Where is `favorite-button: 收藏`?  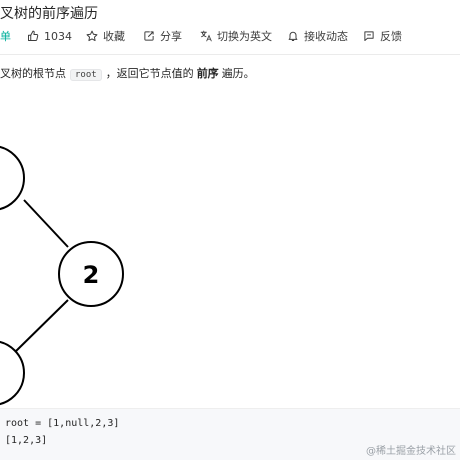
favorite-button: 收藏 is located at coordinates (105, 36).